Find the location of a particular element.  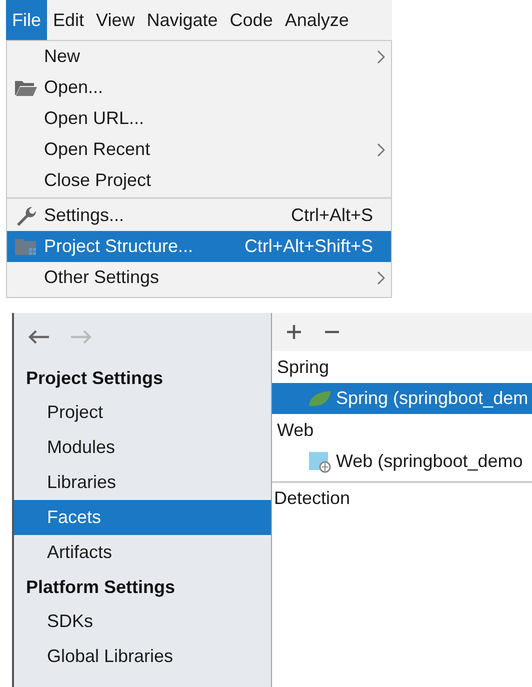

sidebar-item: Facets is located at coordinates (142, 517).